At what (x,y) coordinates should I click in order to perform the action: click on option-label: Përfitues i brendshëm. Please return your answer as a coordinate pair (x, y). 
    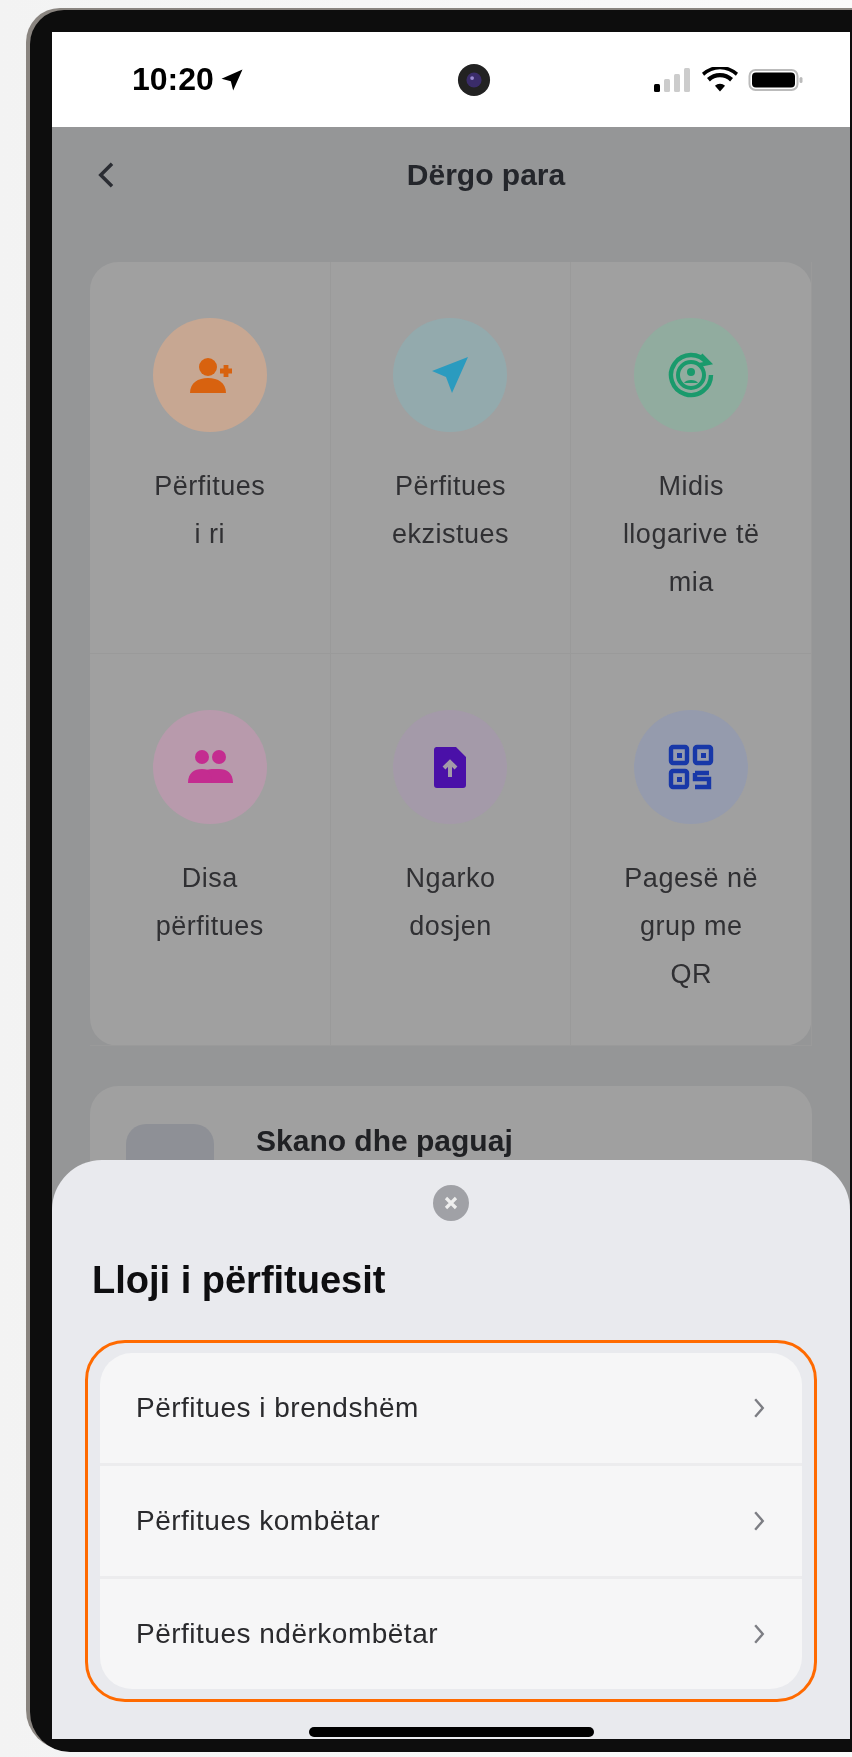
    Looking at the image, I should click on (277, 1408).